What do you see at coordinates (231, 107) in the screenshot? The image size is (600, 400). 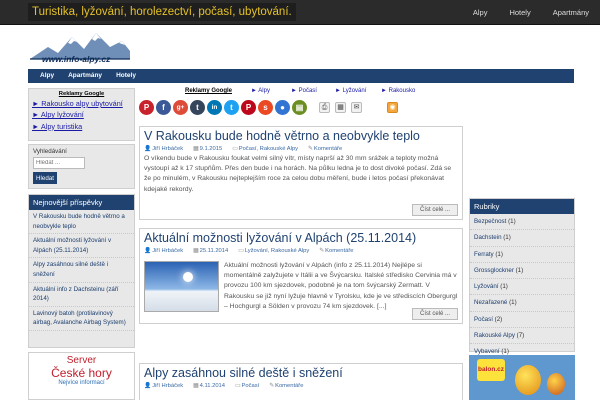 I see `twitter-icon: t` at bounding box center [231, 107].